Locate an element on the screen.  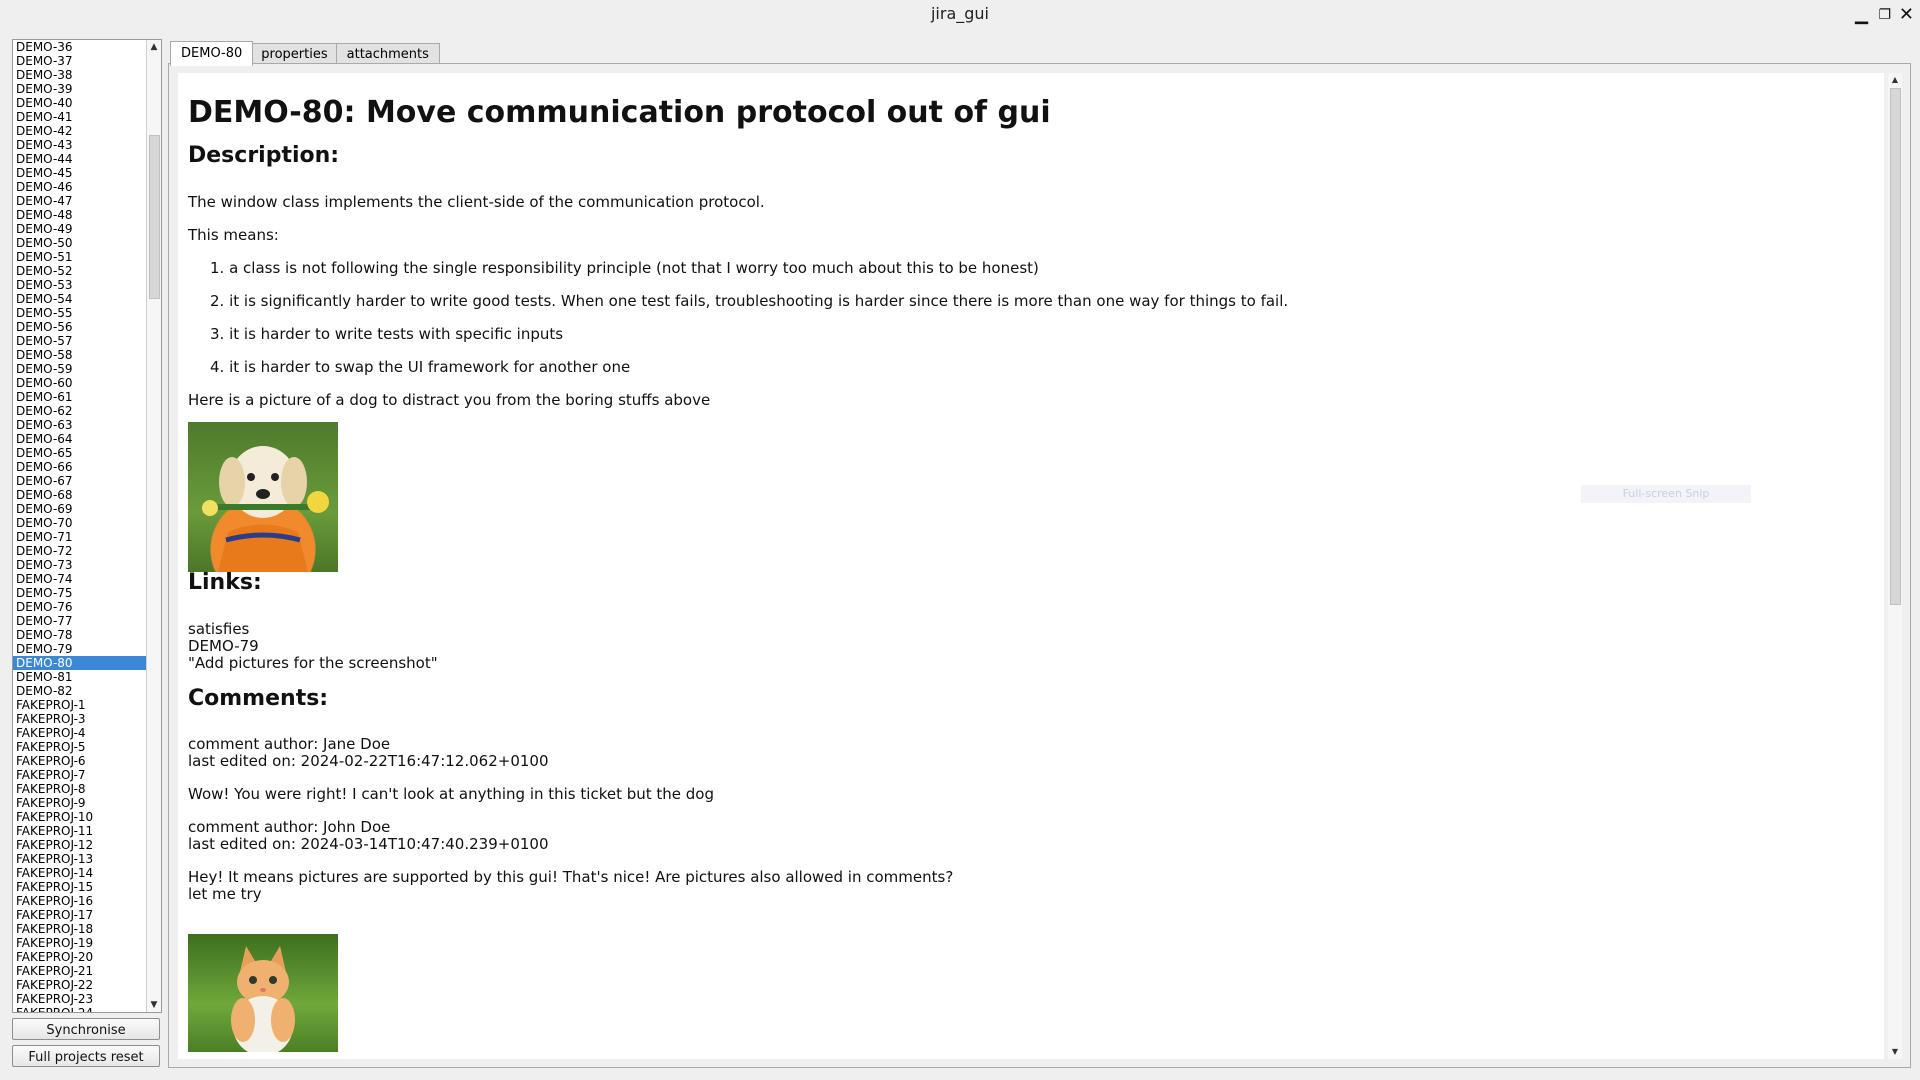
sidebar-item: DEMO-71 is located at coordinates (80, 537).